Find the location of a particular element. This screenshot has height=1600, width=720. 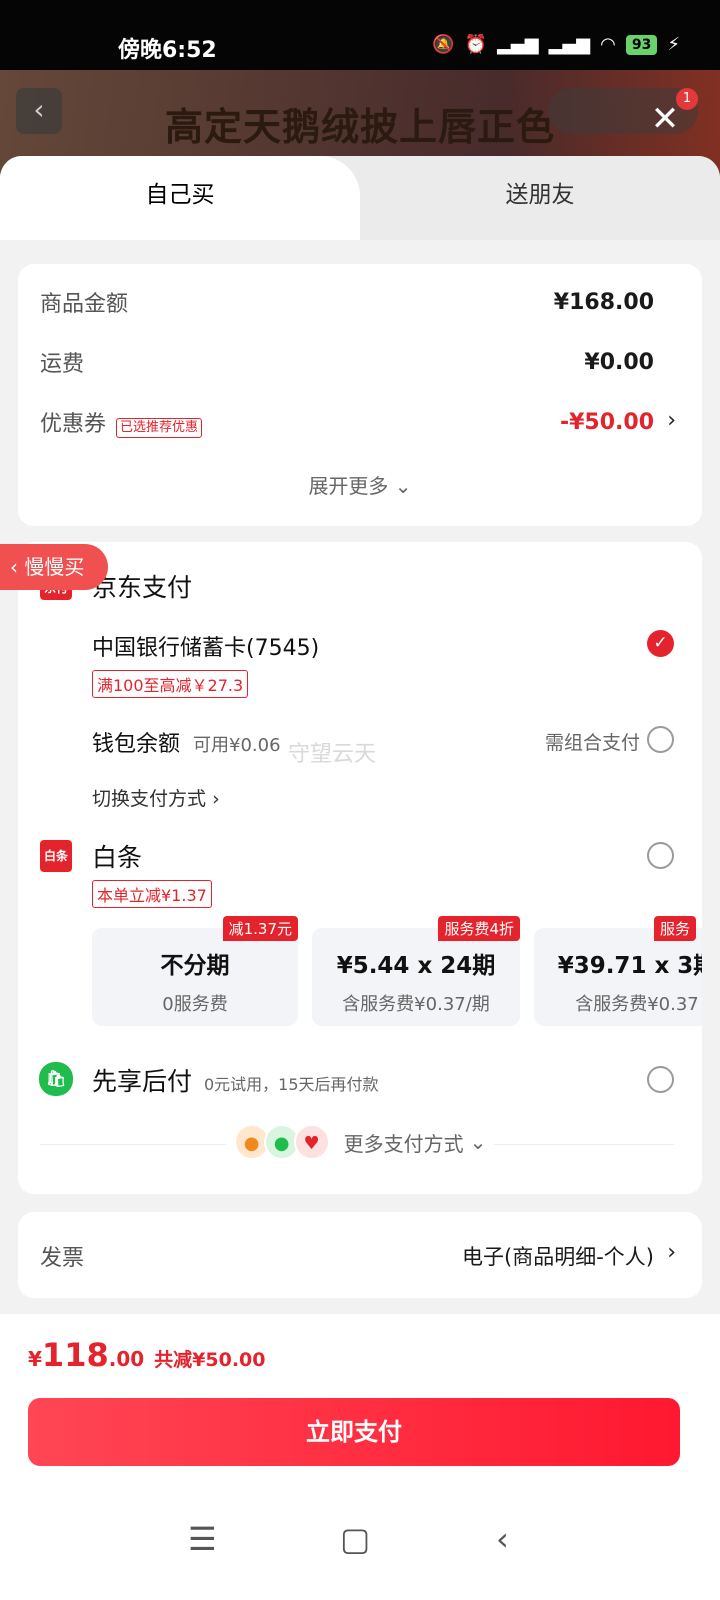

watermark: 守望云天 is located at coordinates (332, 754).